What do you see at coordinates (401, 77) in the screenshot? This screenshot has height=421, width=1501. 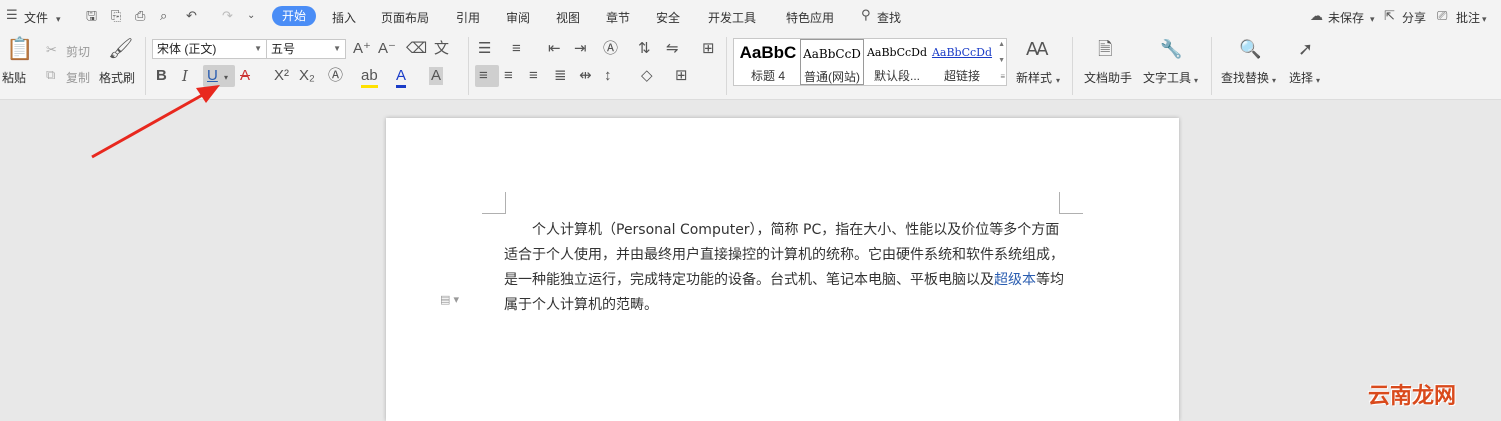 I see `font-color-icon: A` at bounding box center [401, 77].